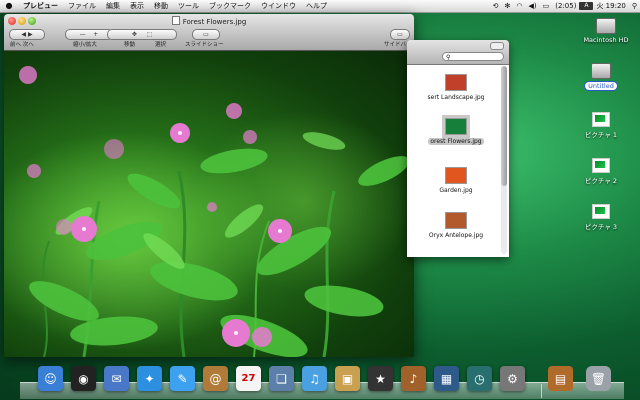  I want to click on finder-scroll-thumb, so click(504, 126).